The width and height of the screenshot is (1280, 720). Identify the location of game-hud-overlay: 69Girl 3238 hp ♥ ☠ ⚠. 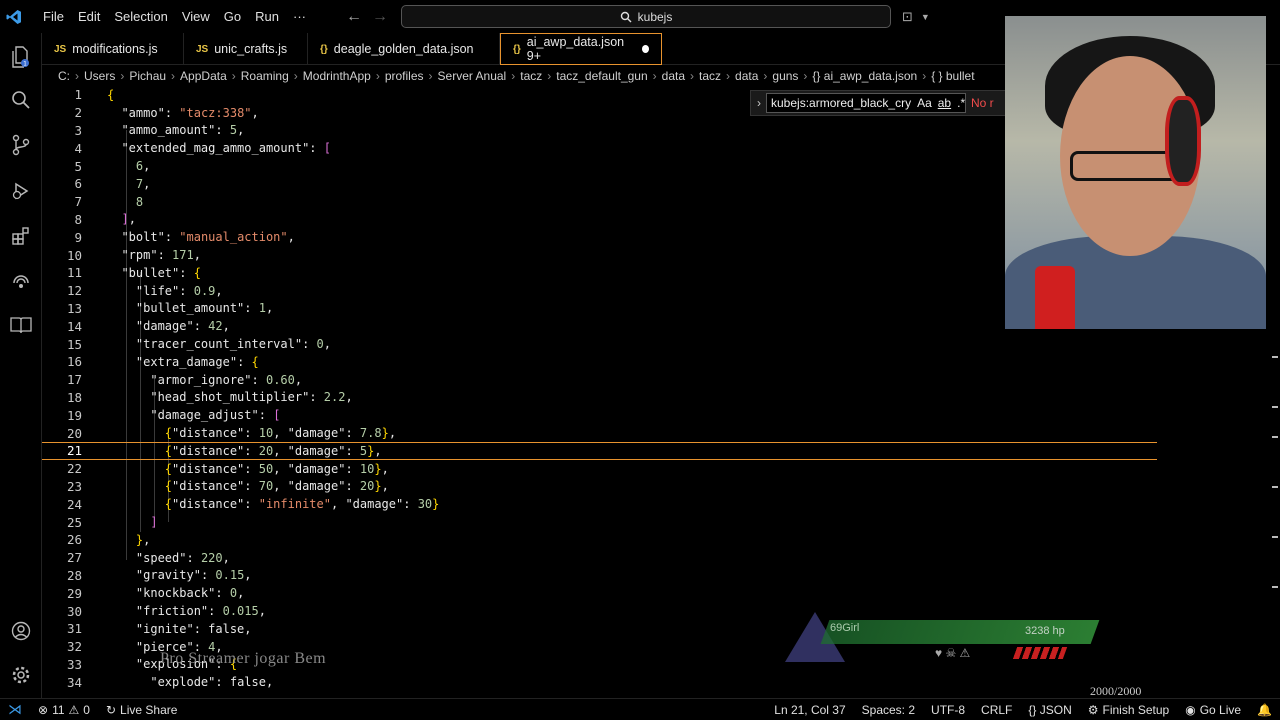
(940, 639).